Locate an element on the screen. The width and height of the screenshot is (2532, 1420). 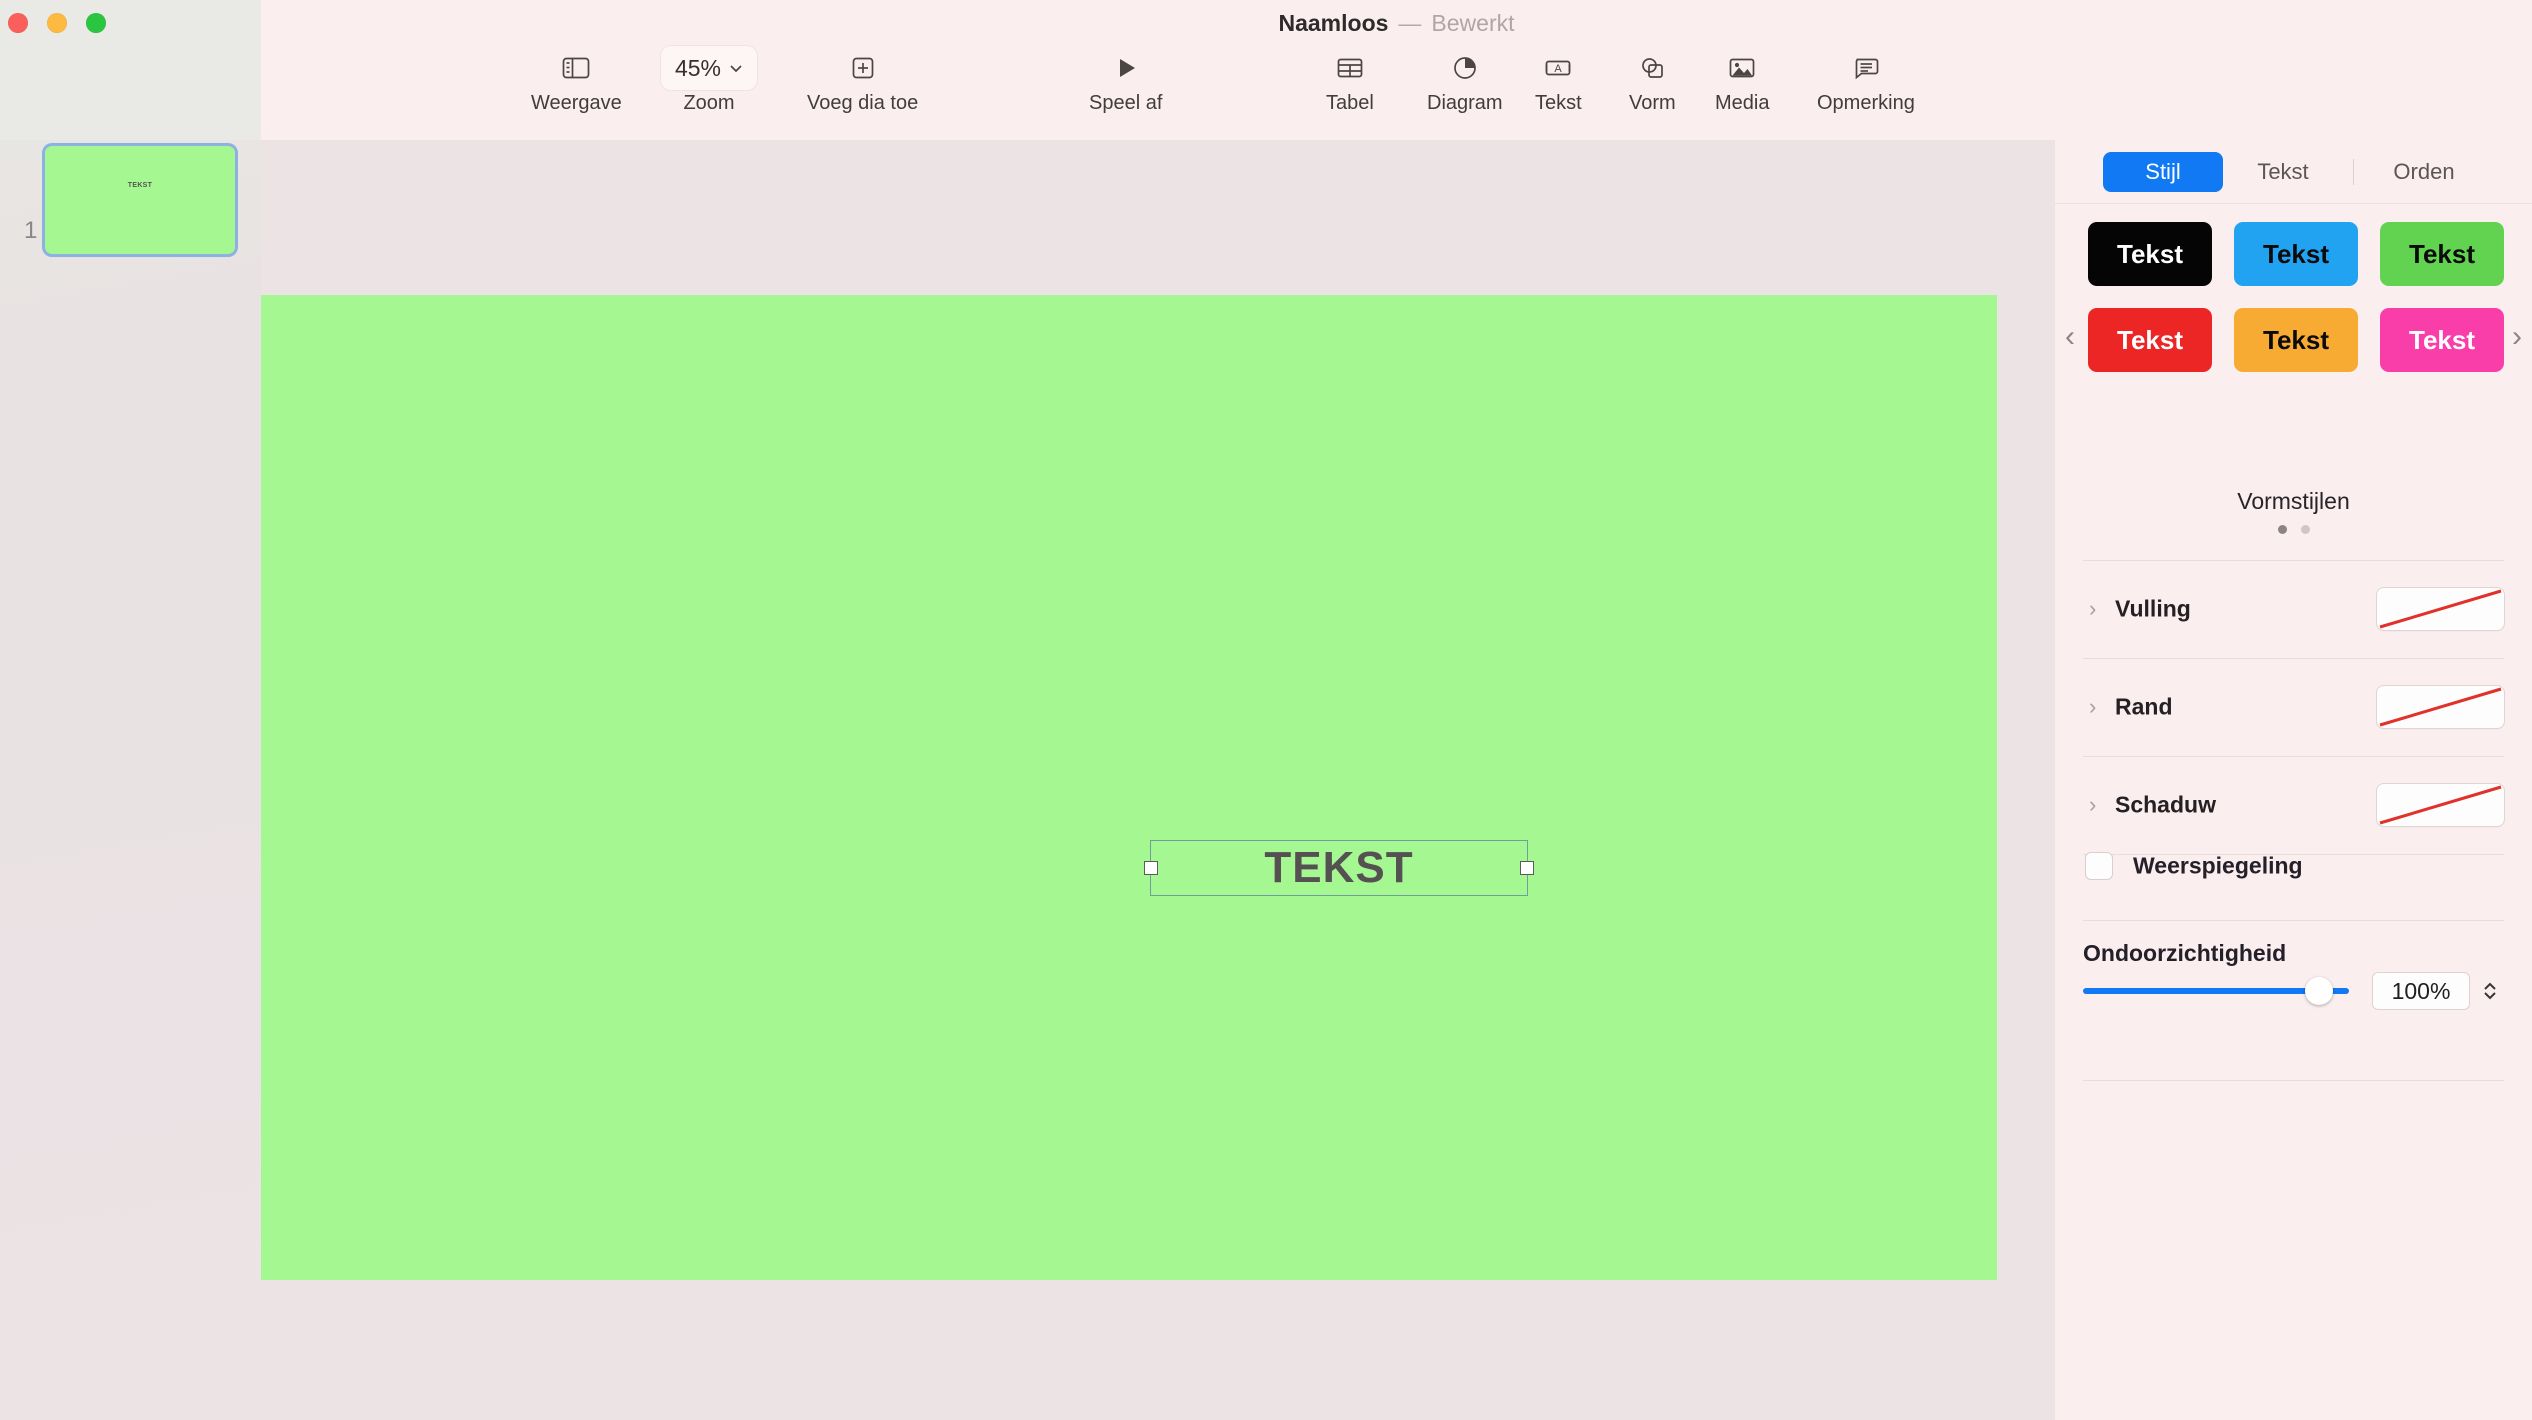
selected-textbox: TEKST is located at coordinates (1339, 868).